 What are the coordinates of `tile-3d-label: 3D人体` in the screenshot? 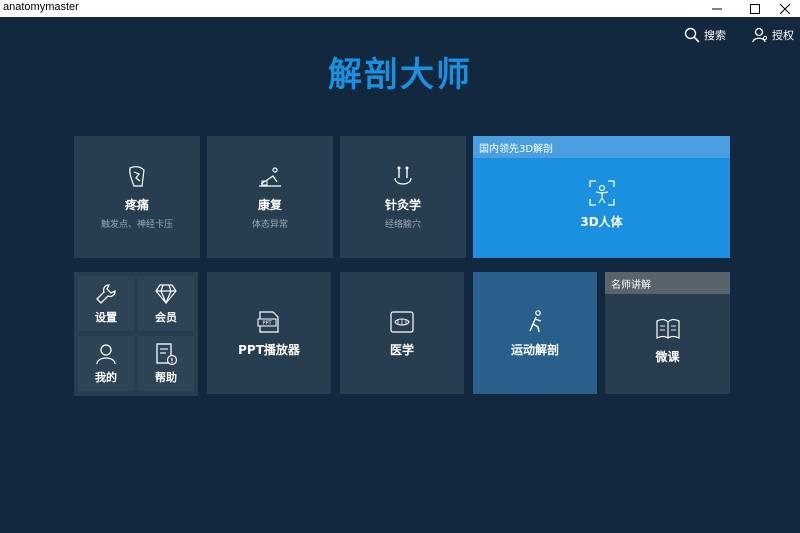 It's located at (601, 221).